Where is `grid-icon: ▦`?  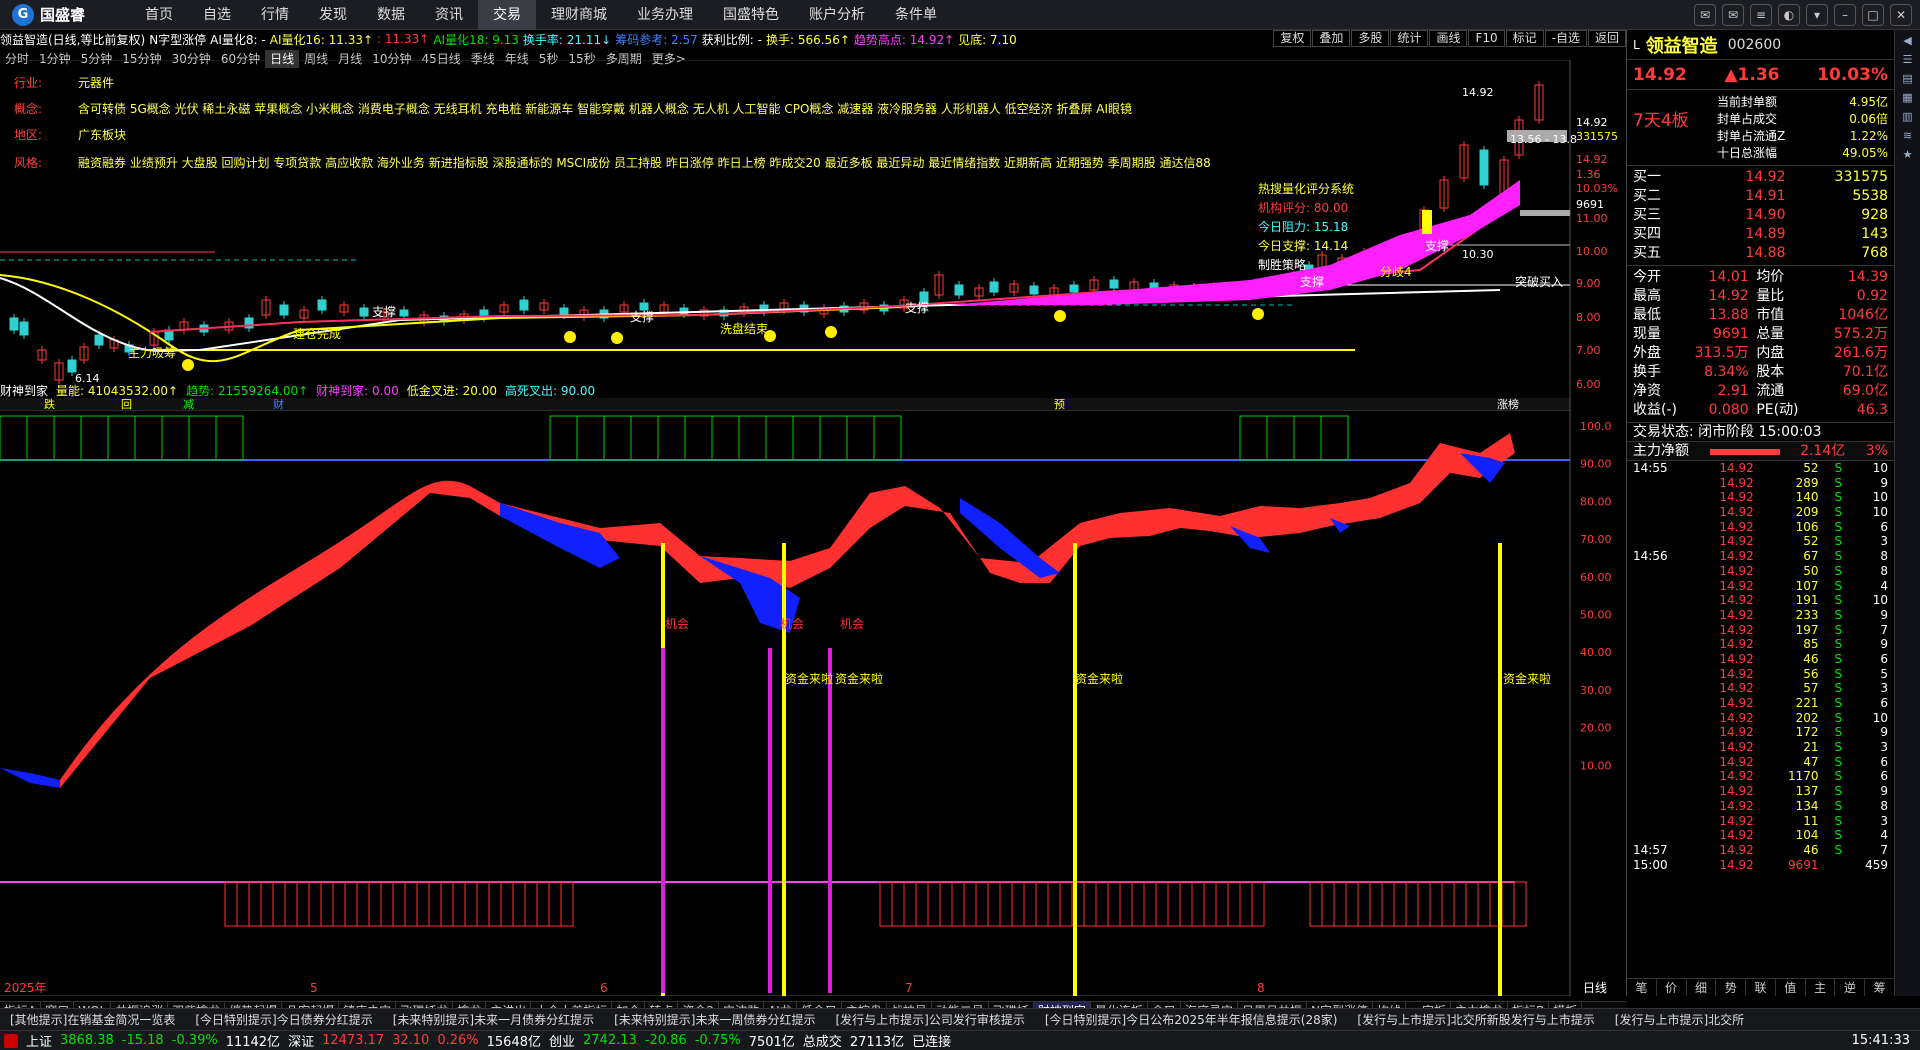
grid-icon: ▦ is located at coordinates (1907, 97).